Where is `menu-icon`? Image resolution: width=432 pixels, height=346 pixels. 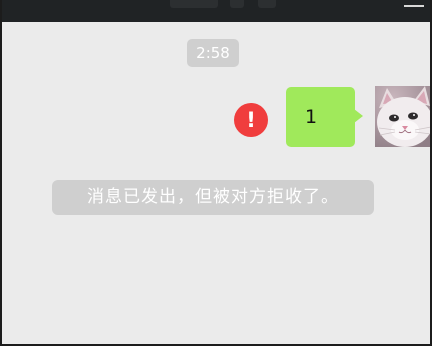 menu-icon is located at coordinates (414, 3).